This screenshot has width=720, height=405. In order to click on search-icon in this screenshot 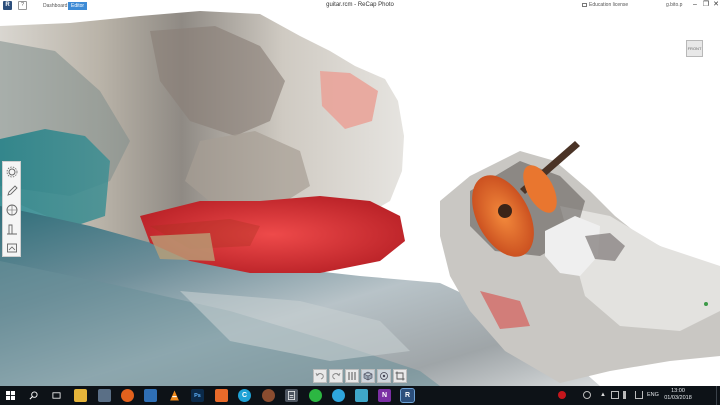, I will do `click(33, 395)`.